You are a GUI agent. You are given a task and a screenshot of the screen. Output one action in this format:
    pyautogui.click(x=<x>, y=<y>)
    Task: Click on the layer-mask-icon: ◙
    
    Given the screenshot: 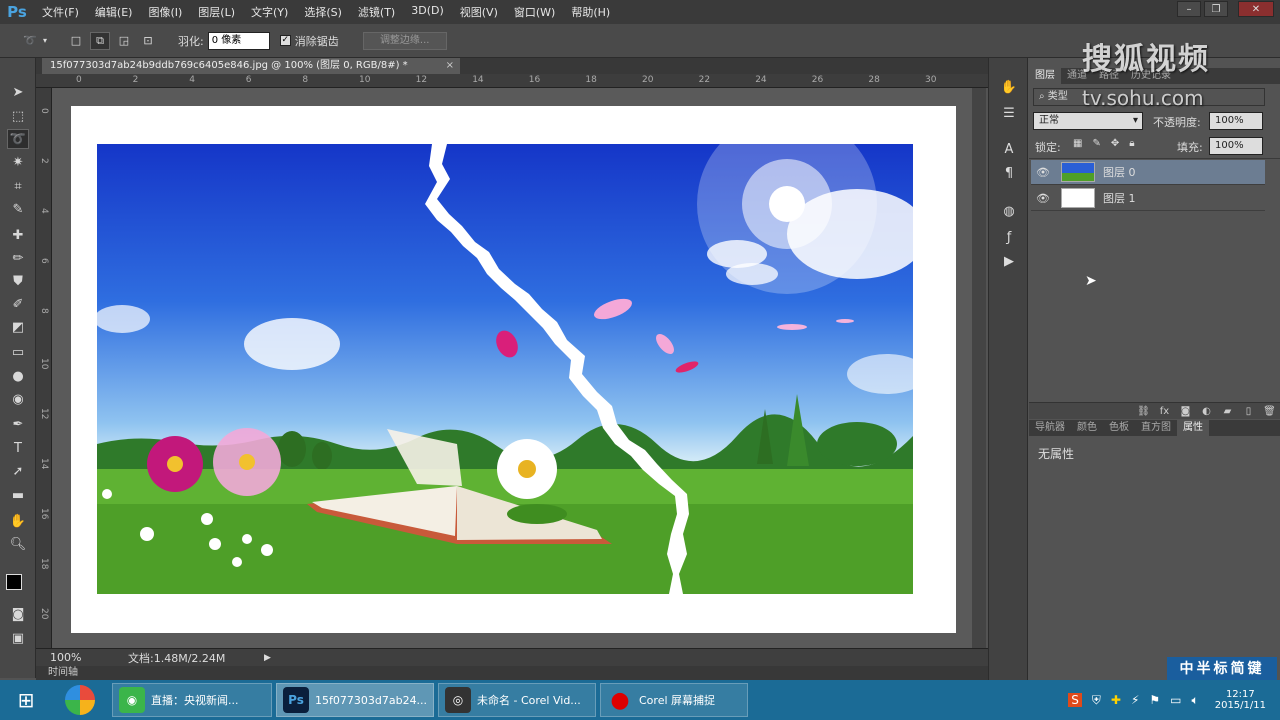 What is the action you would take?
    pyautogui.click(x=1185, y=411)
    